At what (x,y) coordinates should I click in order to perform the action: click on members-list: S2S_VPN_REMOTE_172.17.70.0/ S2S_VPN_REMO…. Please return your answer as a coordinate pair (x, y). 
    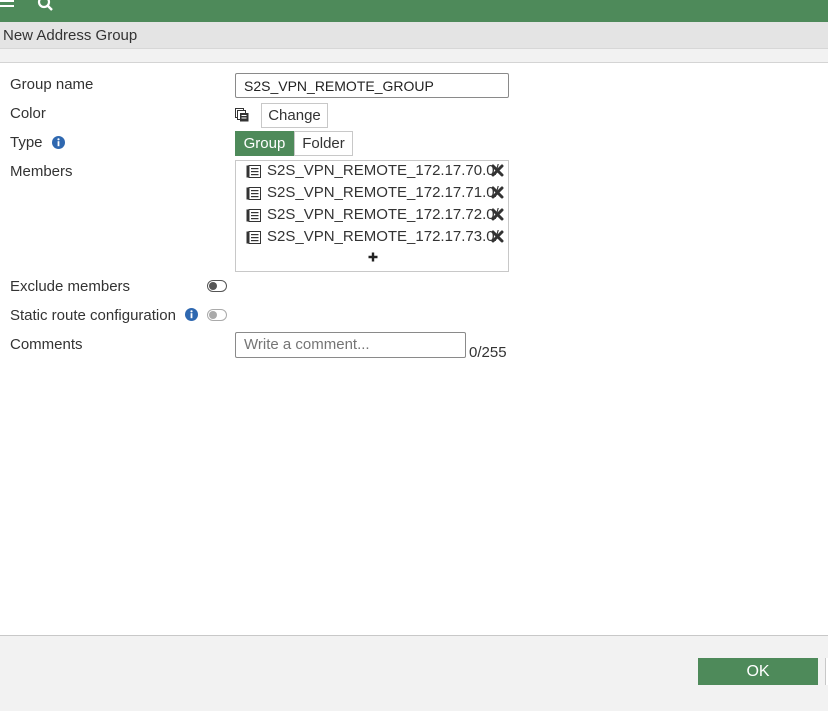
    Looking at the image, I should click on (372, 216).